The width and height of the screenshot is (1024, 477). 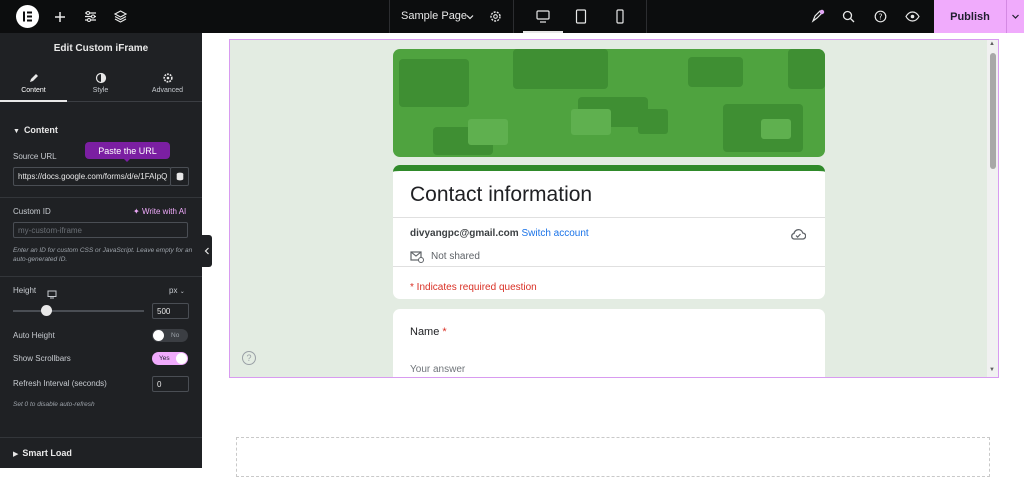 I want to click on caret-right-icon: ▶, so click(x=16, y=454).